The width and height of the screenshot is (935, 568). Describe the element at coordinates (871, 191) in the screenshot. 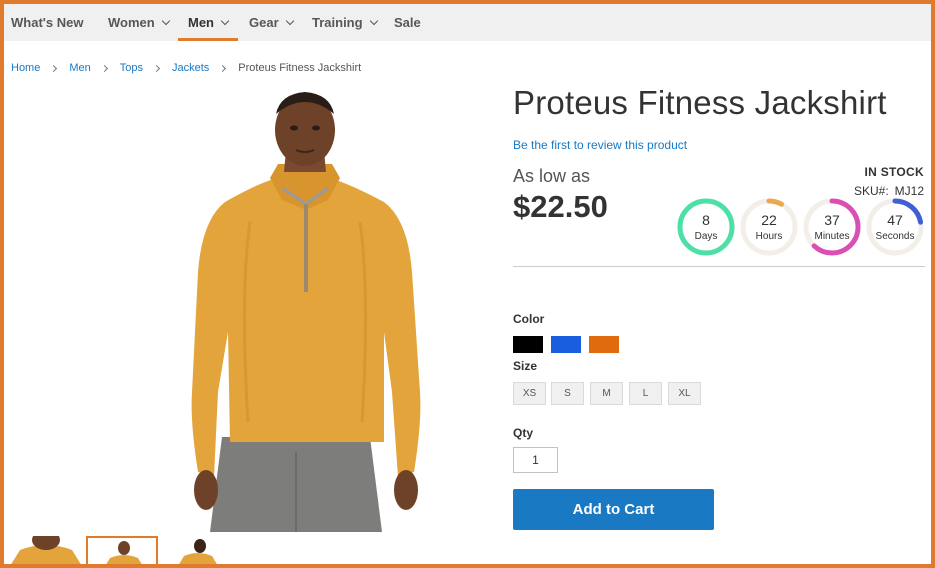

I see `sku-label: SKU#:` at that location.